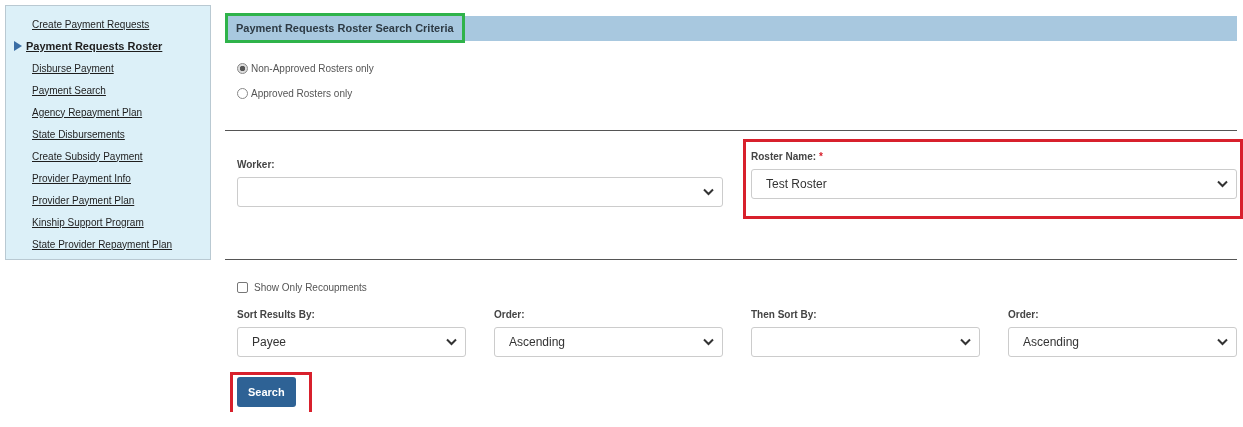  I want to click on sidebar-link: State Provider Repayment Plan, so click(102, 244).